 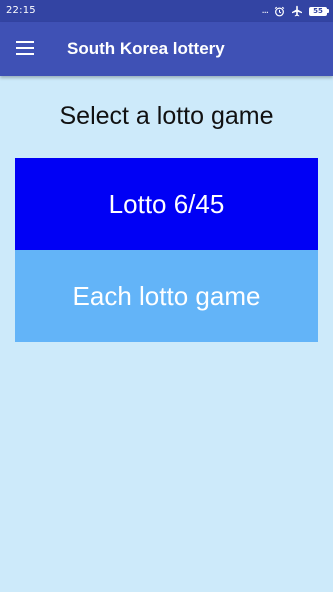 I want to click on hamburger-menu-icon, so click(x=26, y=48).